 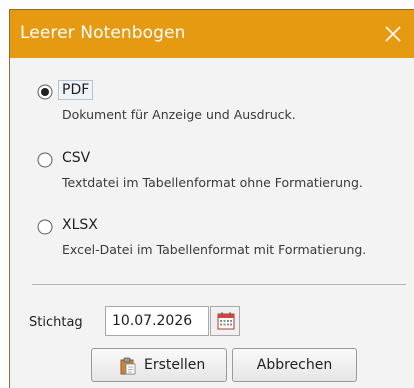 I want to click on radio-pdf, so click(x=45, y=92).